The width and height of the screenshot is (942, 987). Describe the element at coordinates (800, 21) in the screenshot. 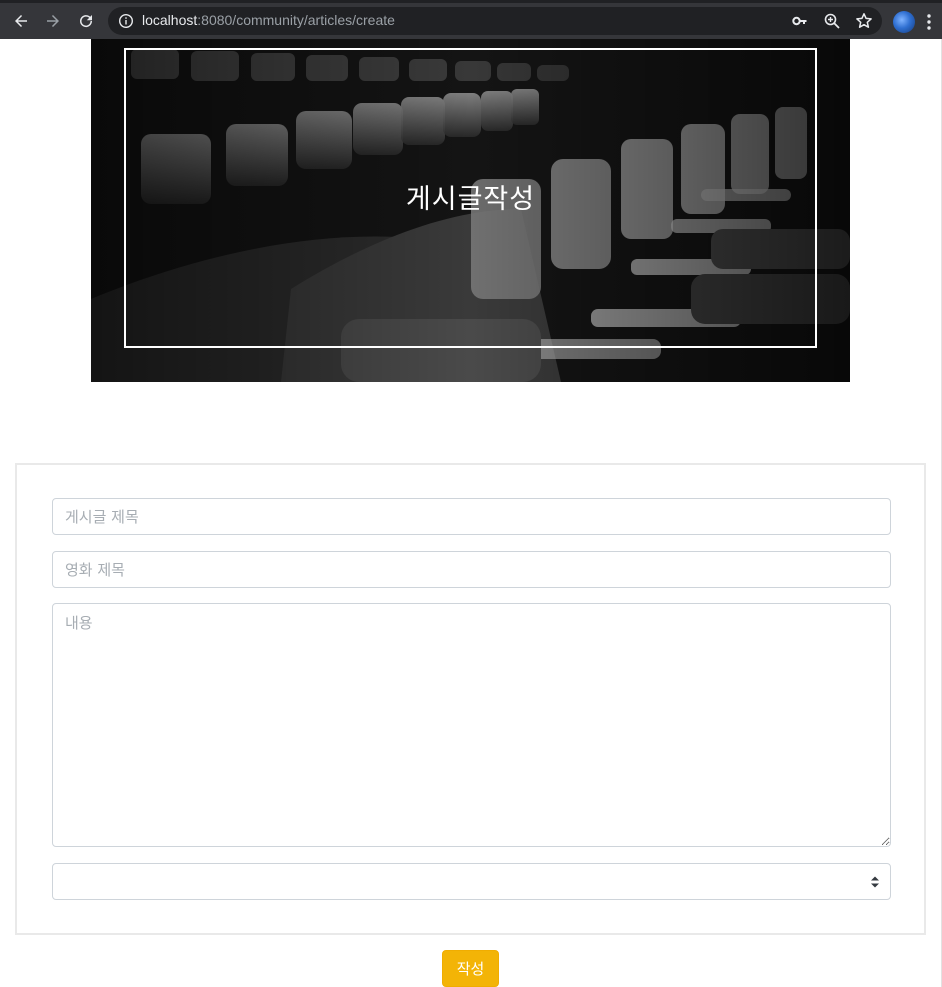

I see `key-icon` at that location.